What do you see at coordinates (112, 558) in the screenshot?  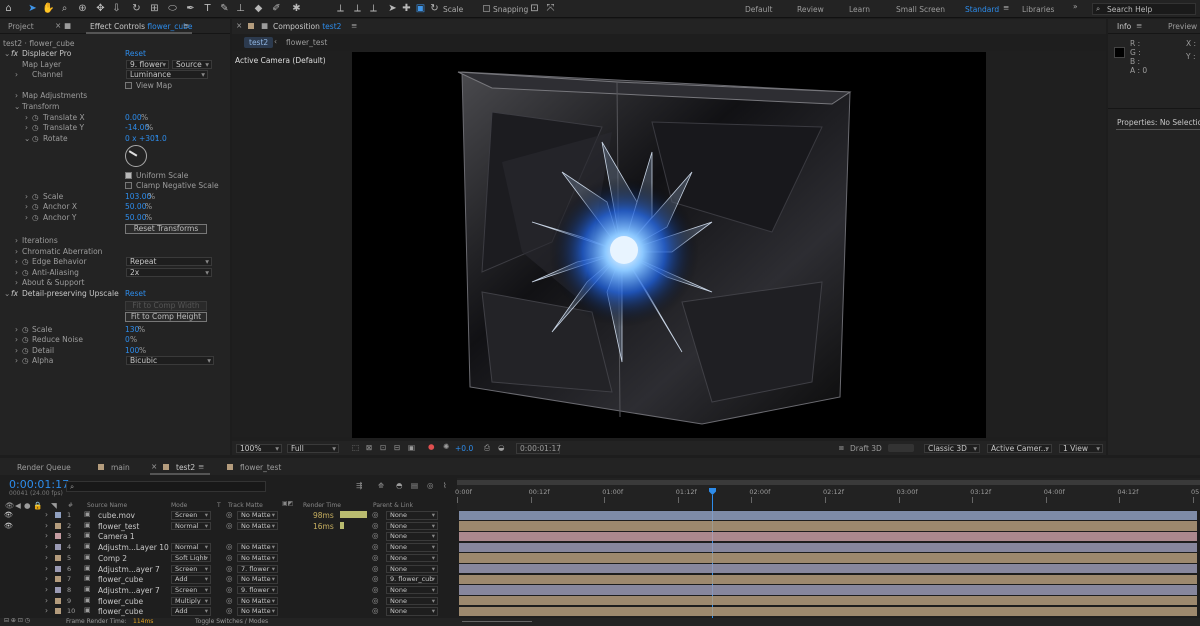 I see `layer-name: Comp 2` at bounding box center [112, 558].